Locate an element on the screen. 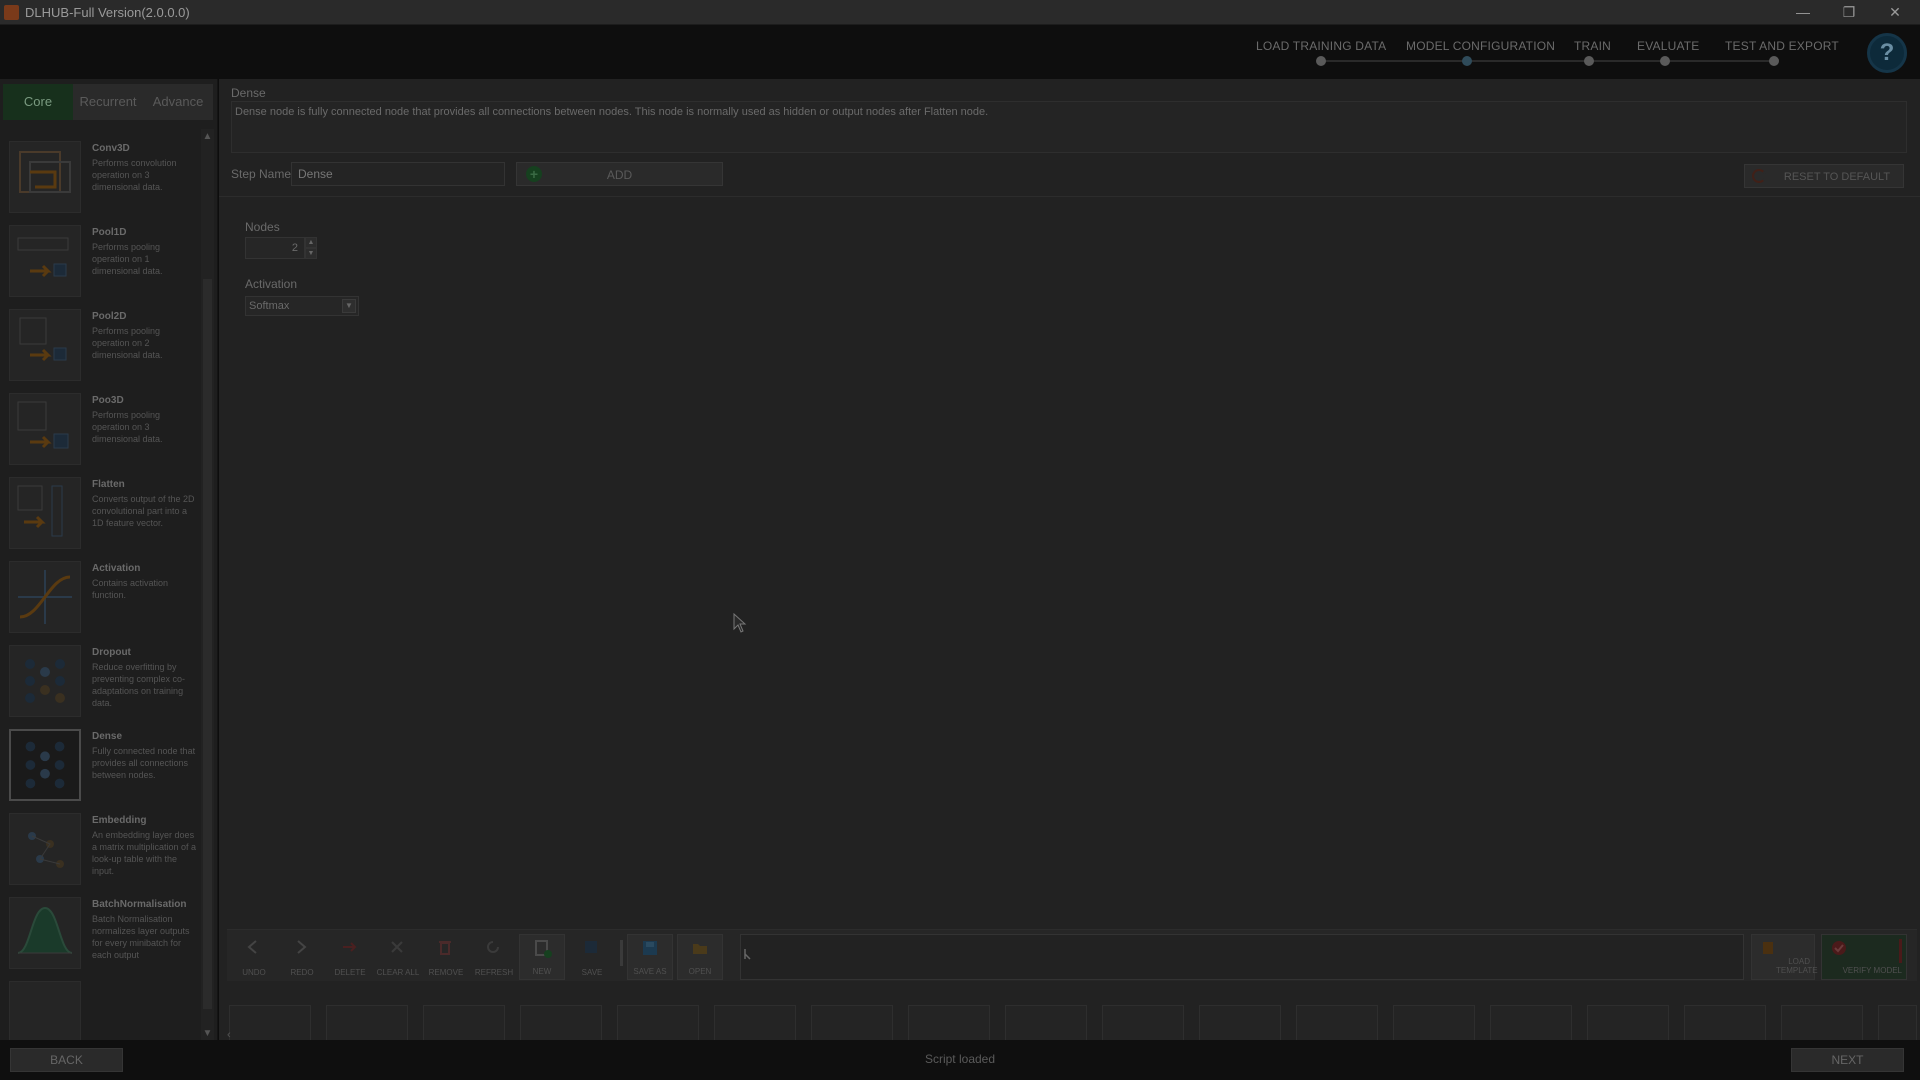 The image size is (1920, 1080). tab-recurrent: Recurrent is located at coordinates (108, 102).